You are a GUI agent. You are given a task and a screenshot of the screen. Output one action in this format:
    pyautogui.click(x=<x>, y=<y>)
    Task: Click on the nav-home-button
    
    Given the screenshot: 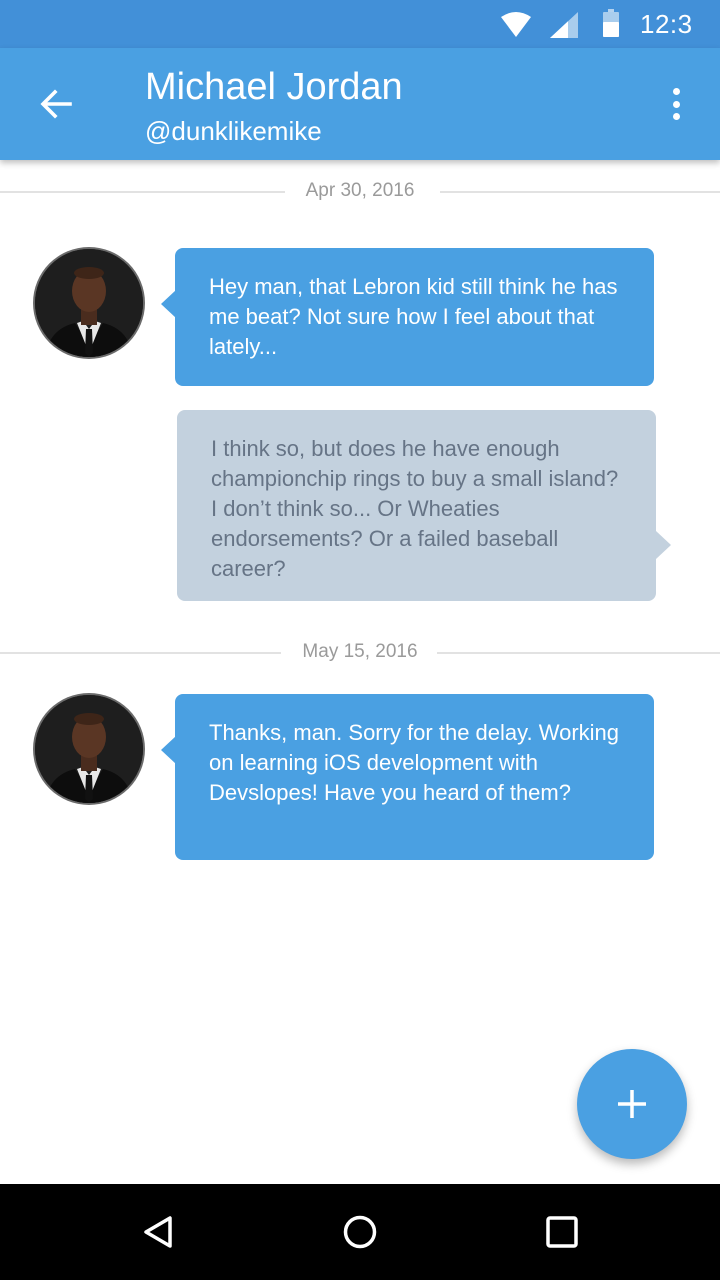 What is the action you would take?
    pyautogui.click(x=360, y=1232)
    